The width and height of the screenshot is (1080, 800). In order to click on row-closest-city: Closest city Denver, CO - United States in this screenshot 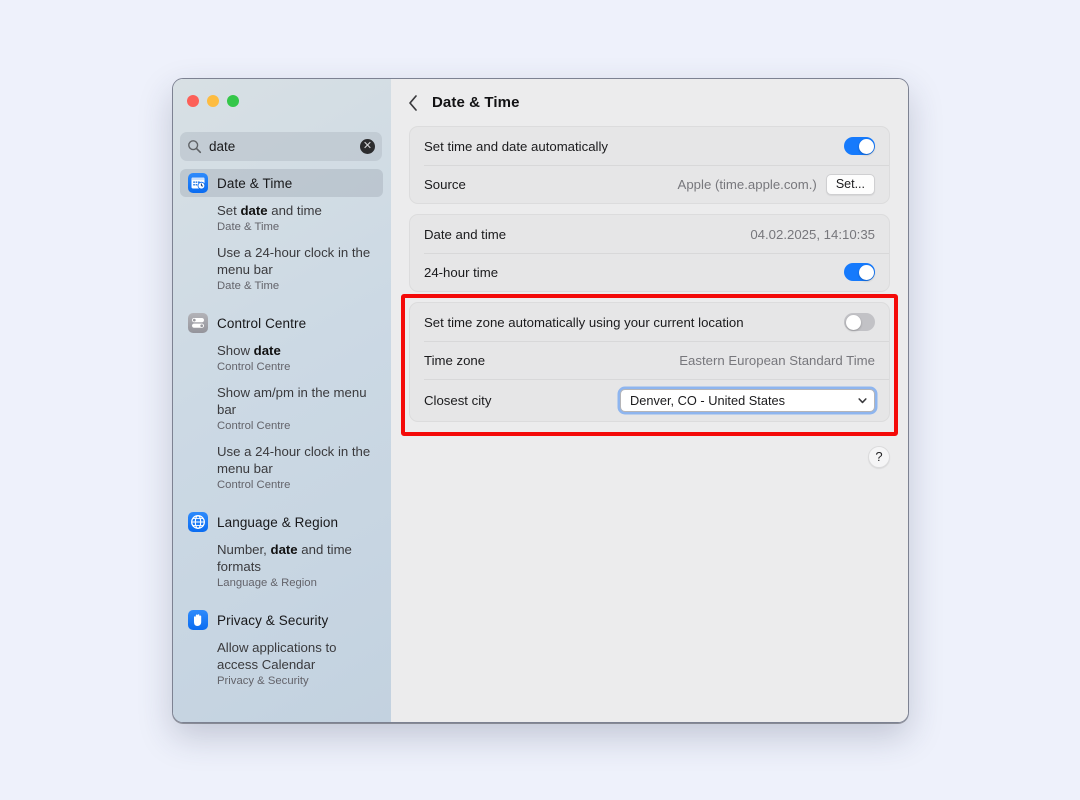, I will do `click(649, 400)`.